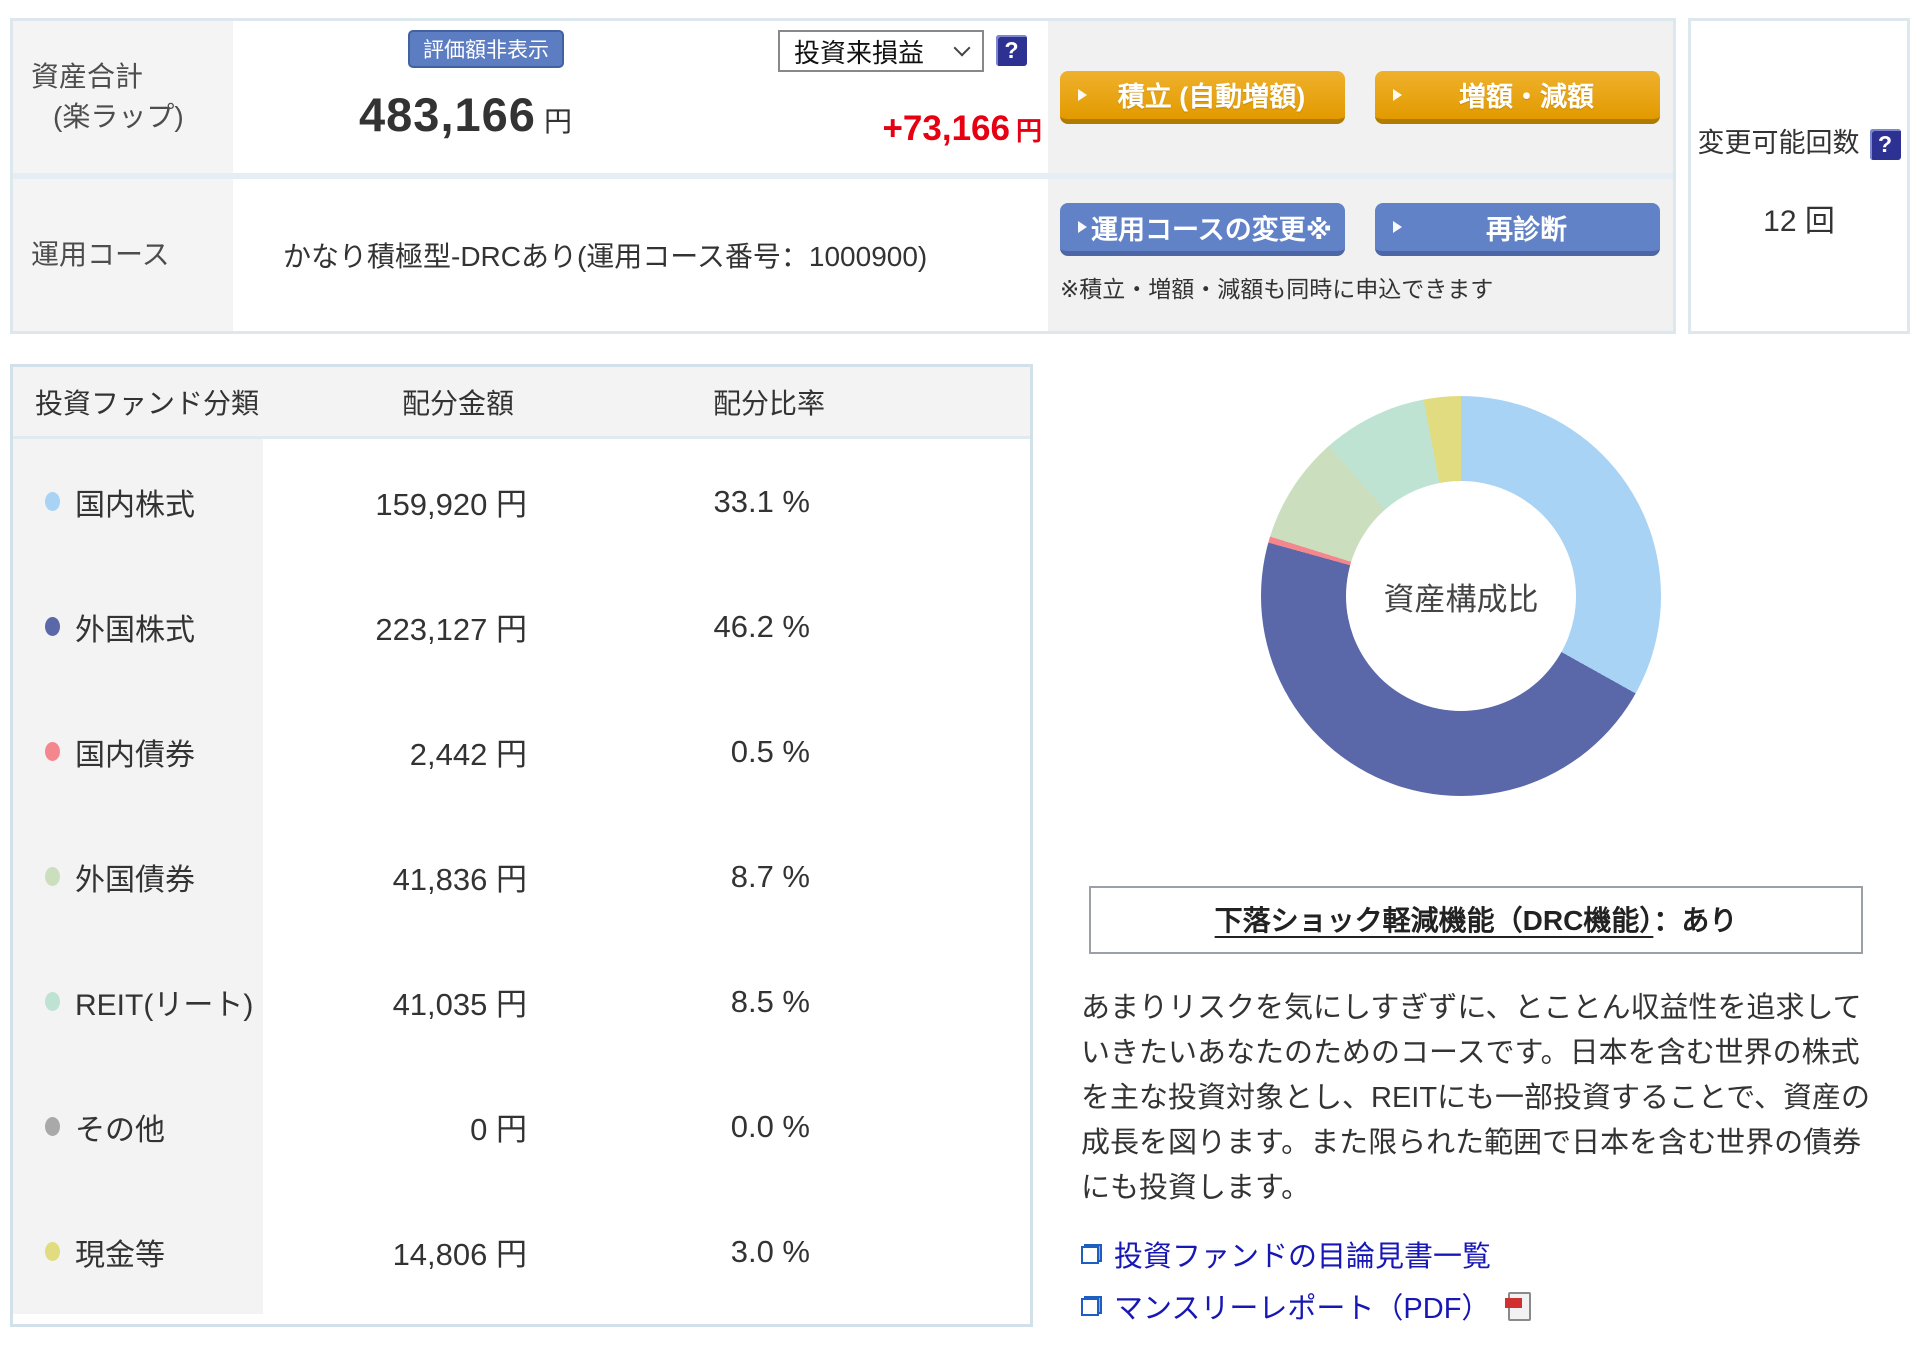 The image size is (1920, 1346). I want to click on fund-category-cell: 国内債券, so click(138, 751).